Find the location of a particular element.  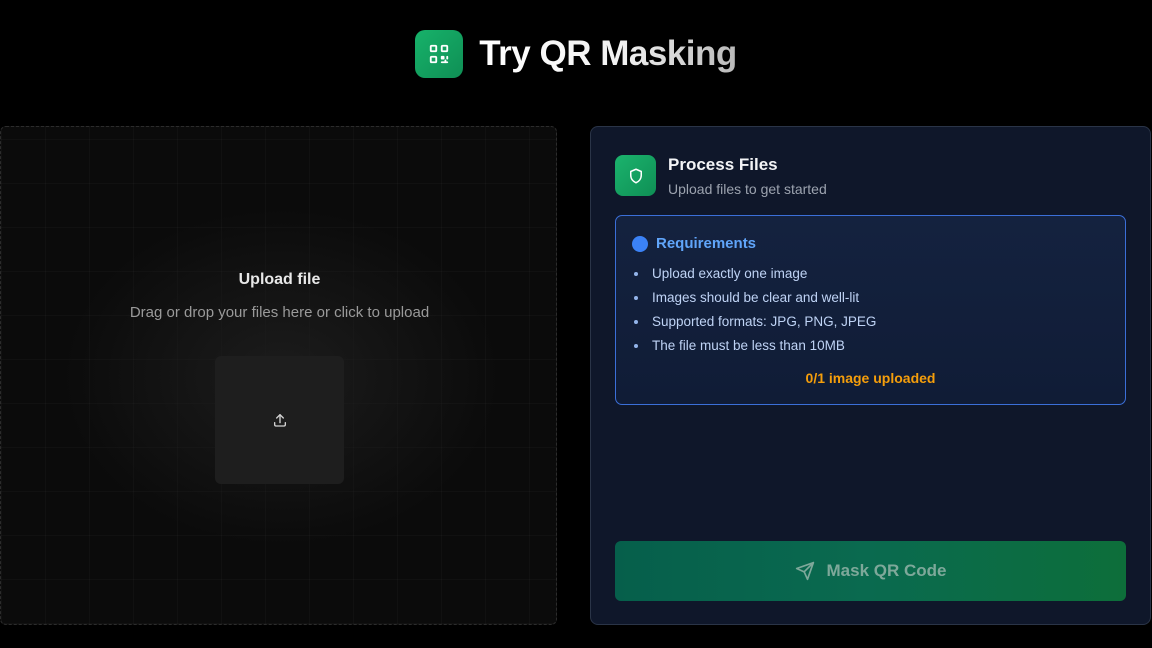

panel-icon-badge is located at coordinates (635, 175).